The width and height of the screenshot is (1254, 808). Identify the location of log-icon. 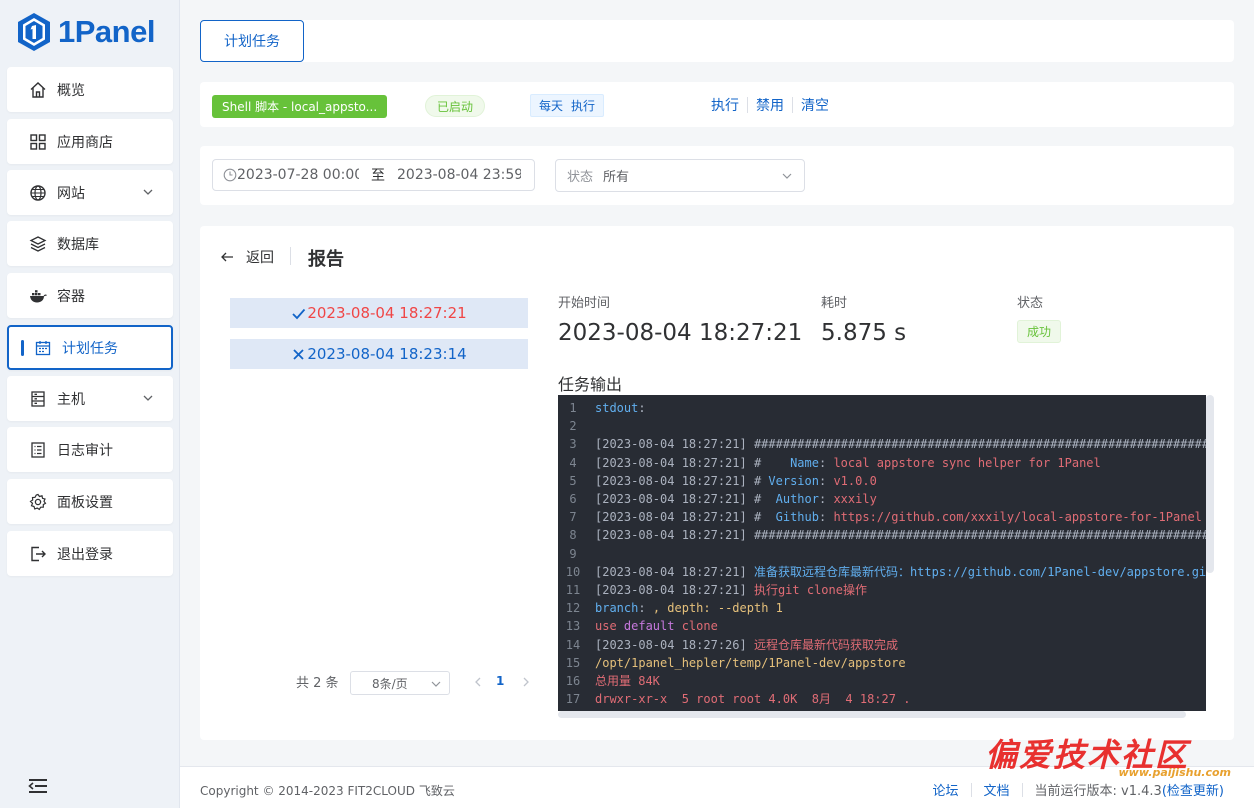
(38, 450).